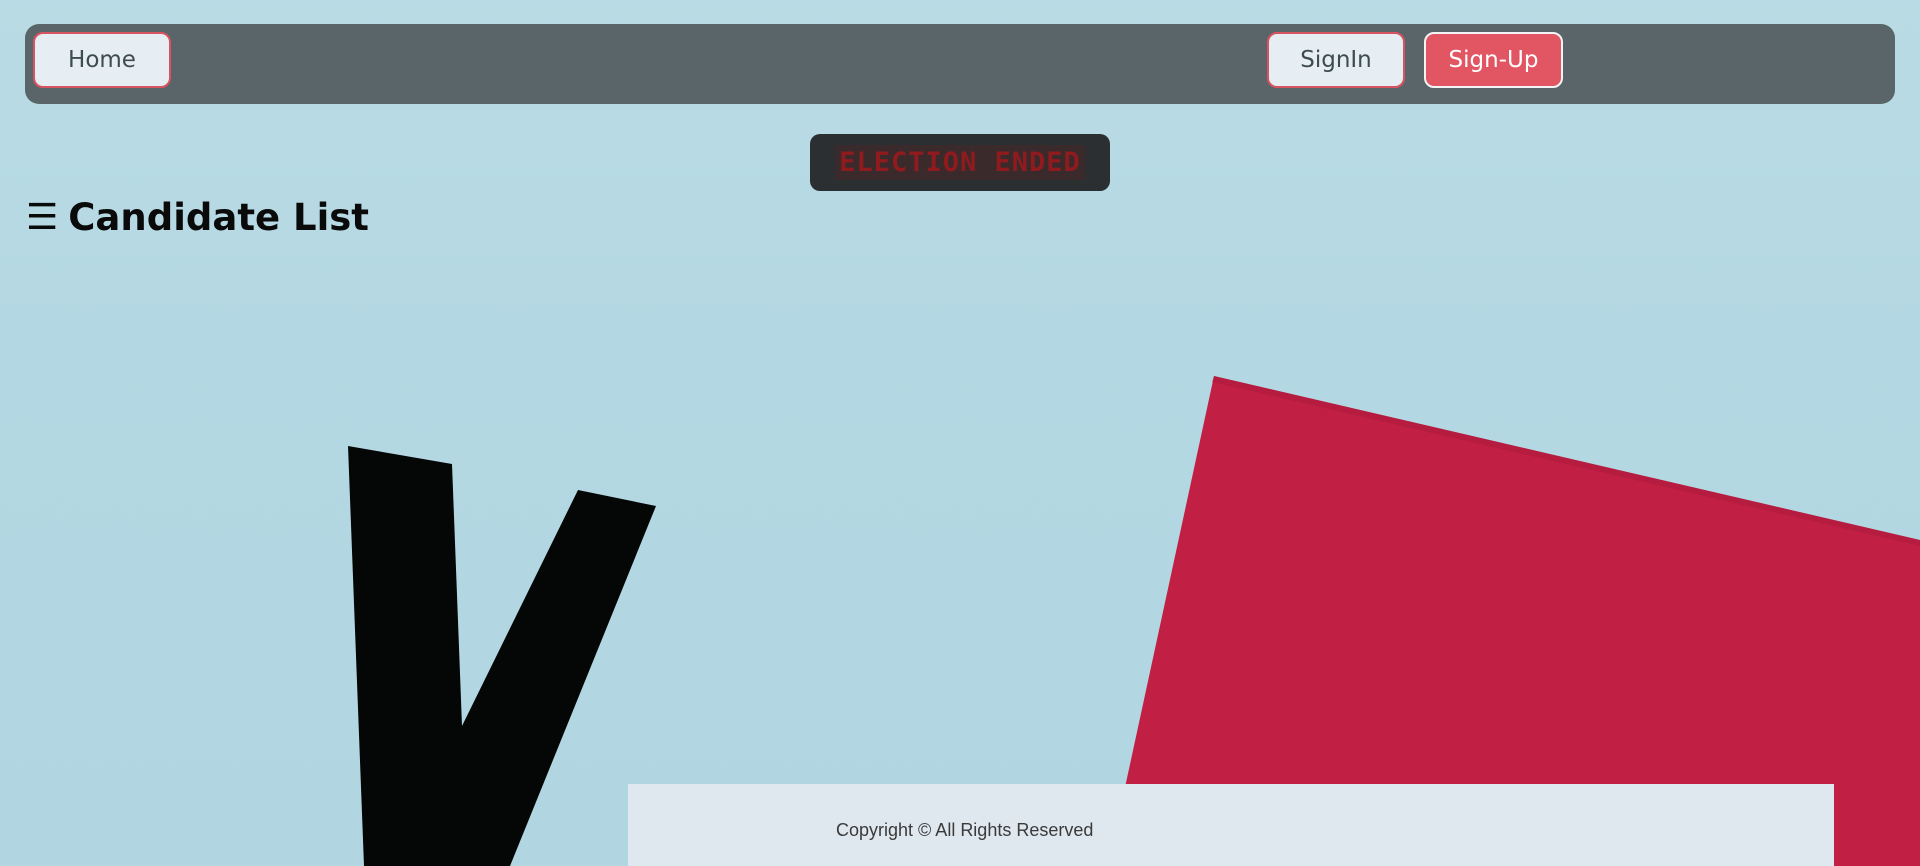  What do you see at coordinates (960, 64) in the screenshot?
I see `top-navbar: Home SignIn Sign-Up` at bounding box center [960, 64].